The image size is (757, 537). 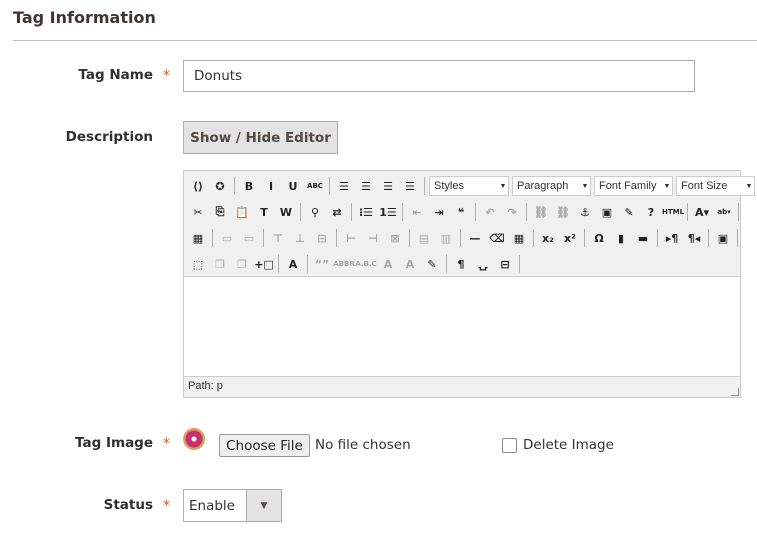 I want to click on delete-image-checkbox, so click(x=509, y=445).